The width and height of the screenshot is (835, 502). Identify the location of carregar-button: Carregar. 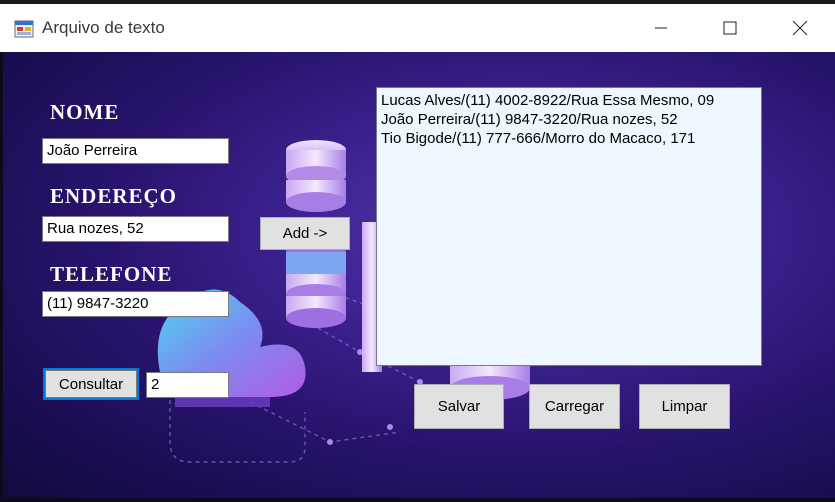
(574, 406).